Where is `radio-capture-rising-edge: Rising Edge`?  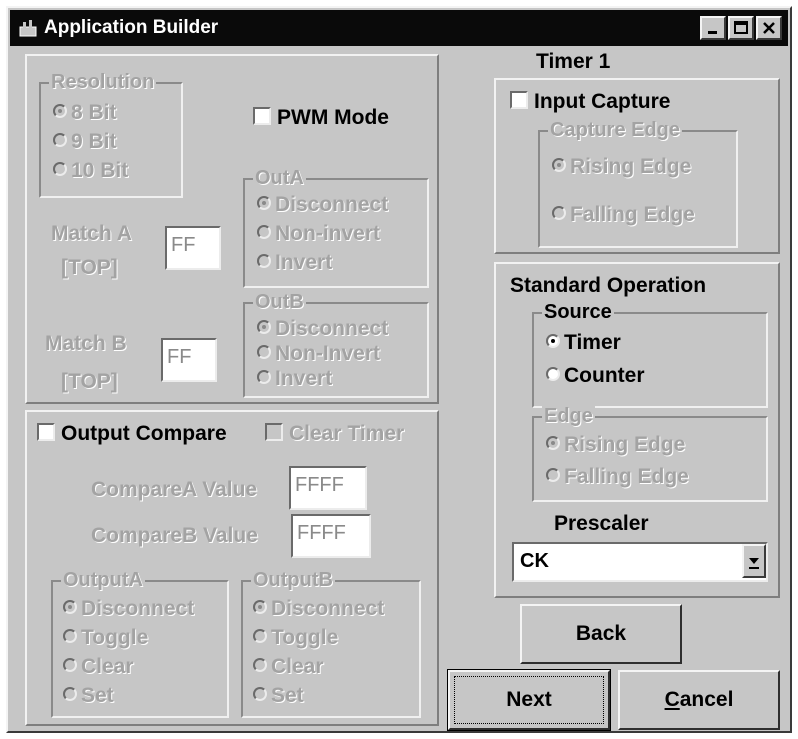
radio-capture-rising-edge: Rising Edge is located at coordinates (621, 167).